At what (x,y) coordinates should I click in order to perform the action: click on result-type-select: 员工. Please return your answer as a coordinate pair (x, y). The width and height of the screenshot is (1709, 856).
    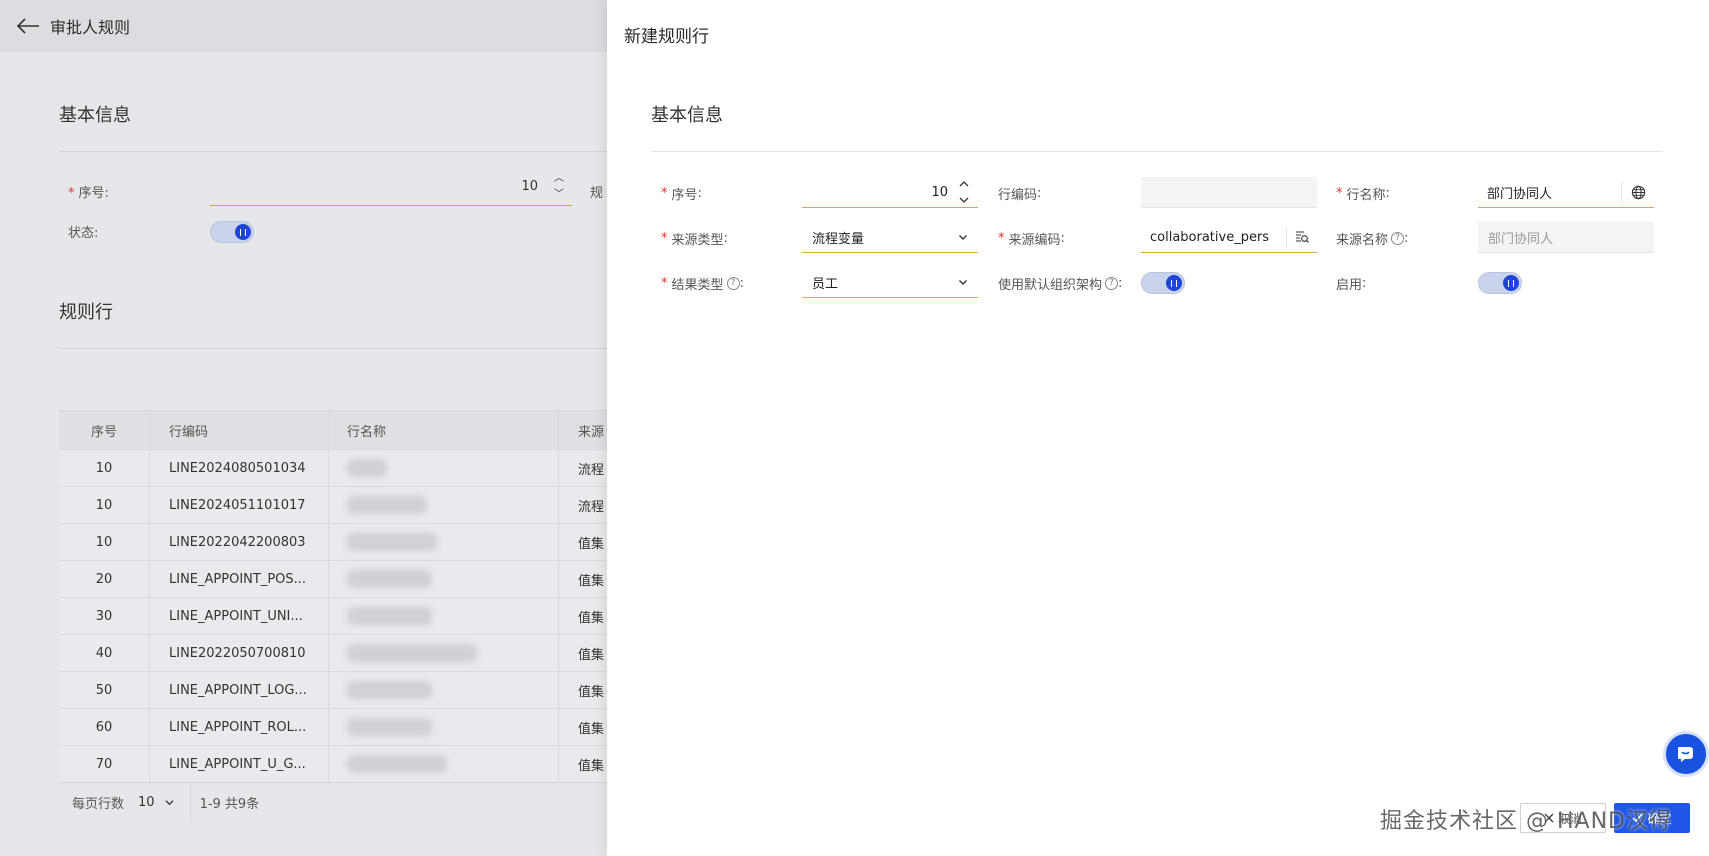
    Looking at the image, I should click on (890, 282).